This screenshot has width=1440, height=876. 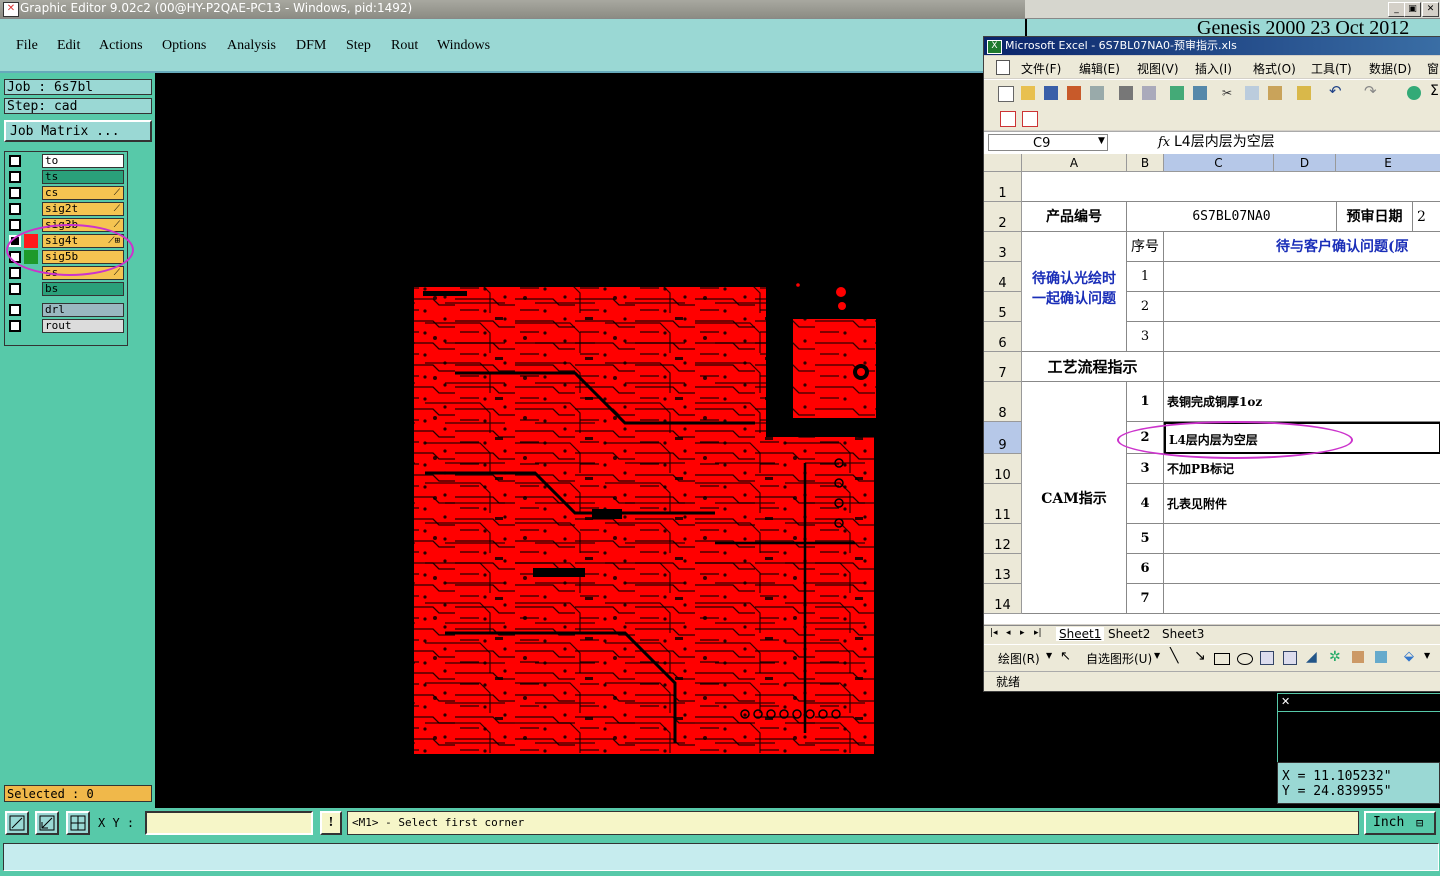 What do you see at coordinates (1097, 93) in the screenshot?
I see `email-icon` at bounding box center [1097, 93].